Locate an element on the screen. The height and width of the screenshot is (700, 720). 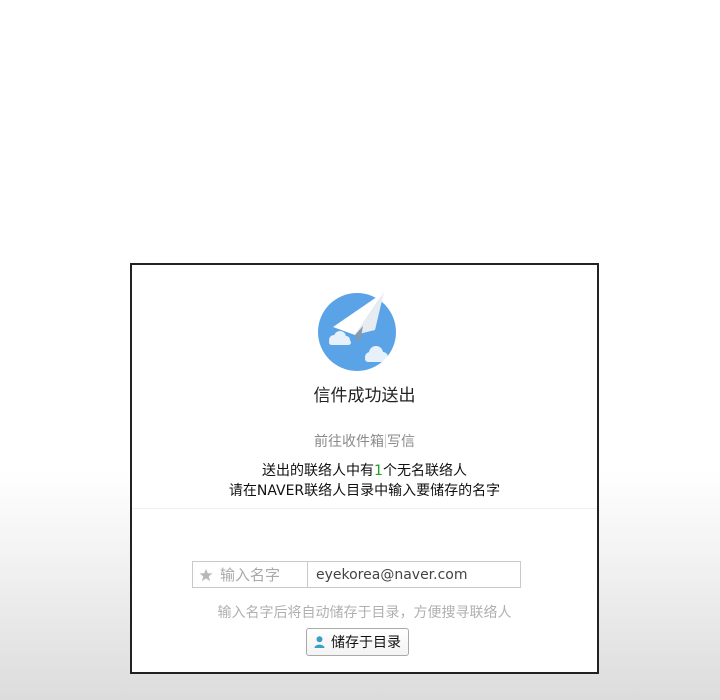
person-icon is located at coordinates (319, 642).